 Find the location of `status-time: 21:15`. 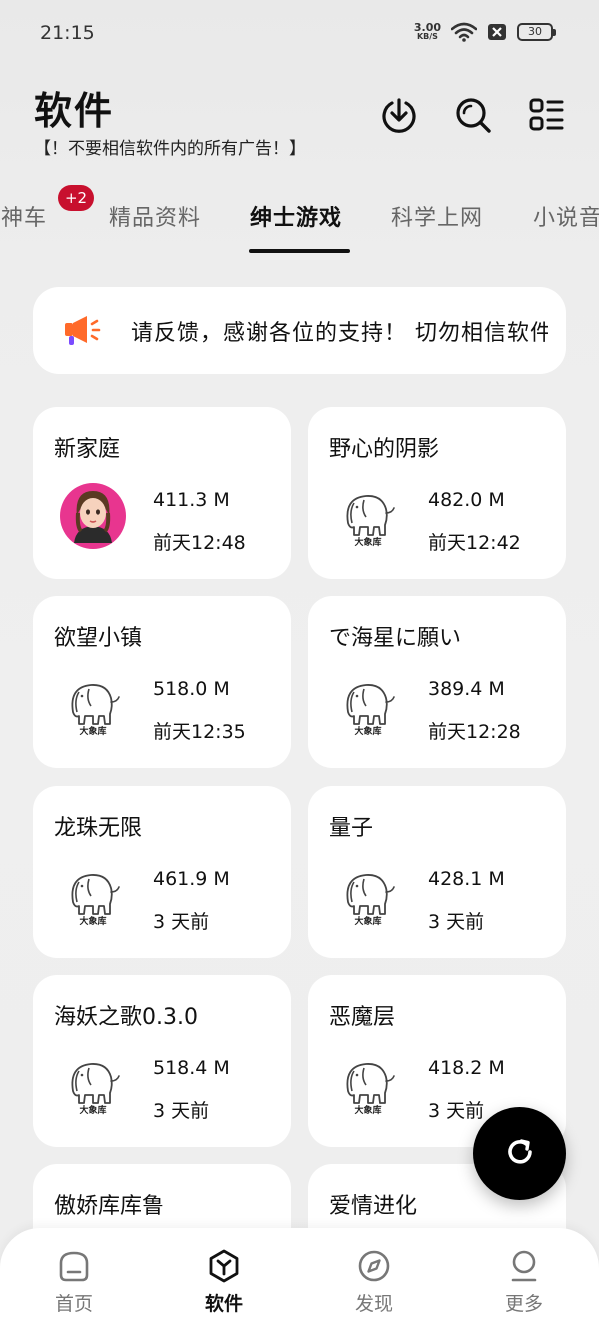

status-time: 21:15 is located at coordinates (67, 33).